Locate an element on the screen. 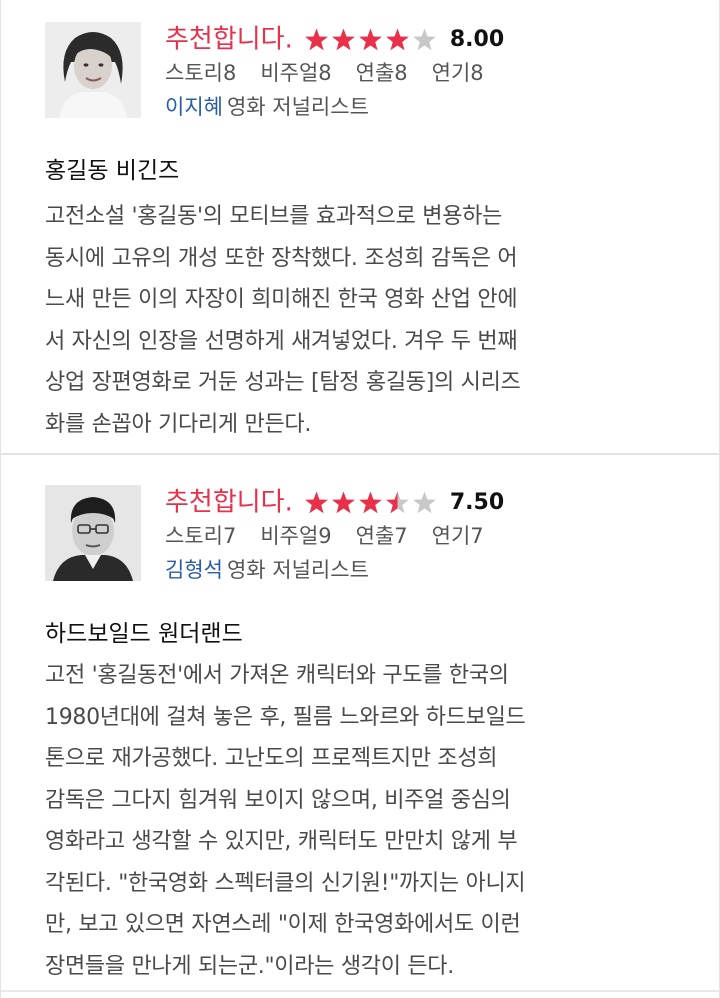 The height and width of the screenshot is (998, 720). sub-score-story: 스토리7 is located at coordinates (201, 536).